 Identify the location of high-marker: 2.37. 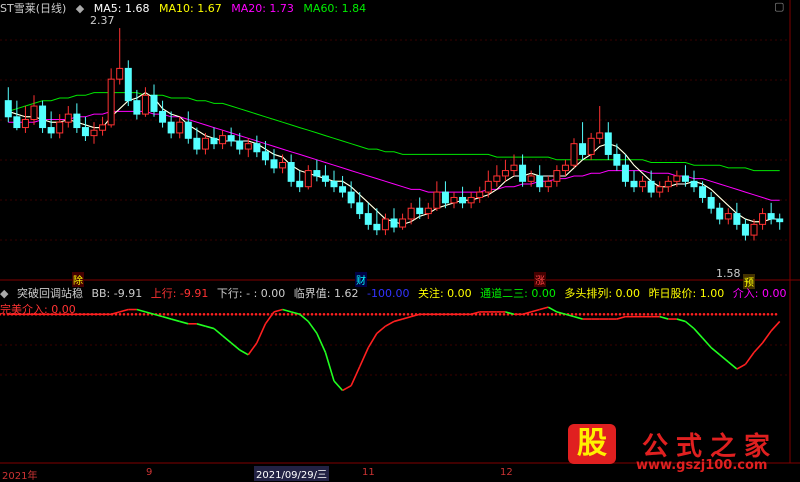
(102, 20).